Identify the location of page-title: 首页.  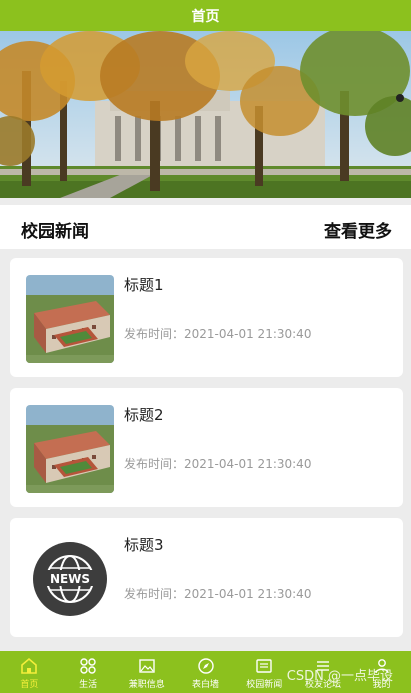
(205, 16).